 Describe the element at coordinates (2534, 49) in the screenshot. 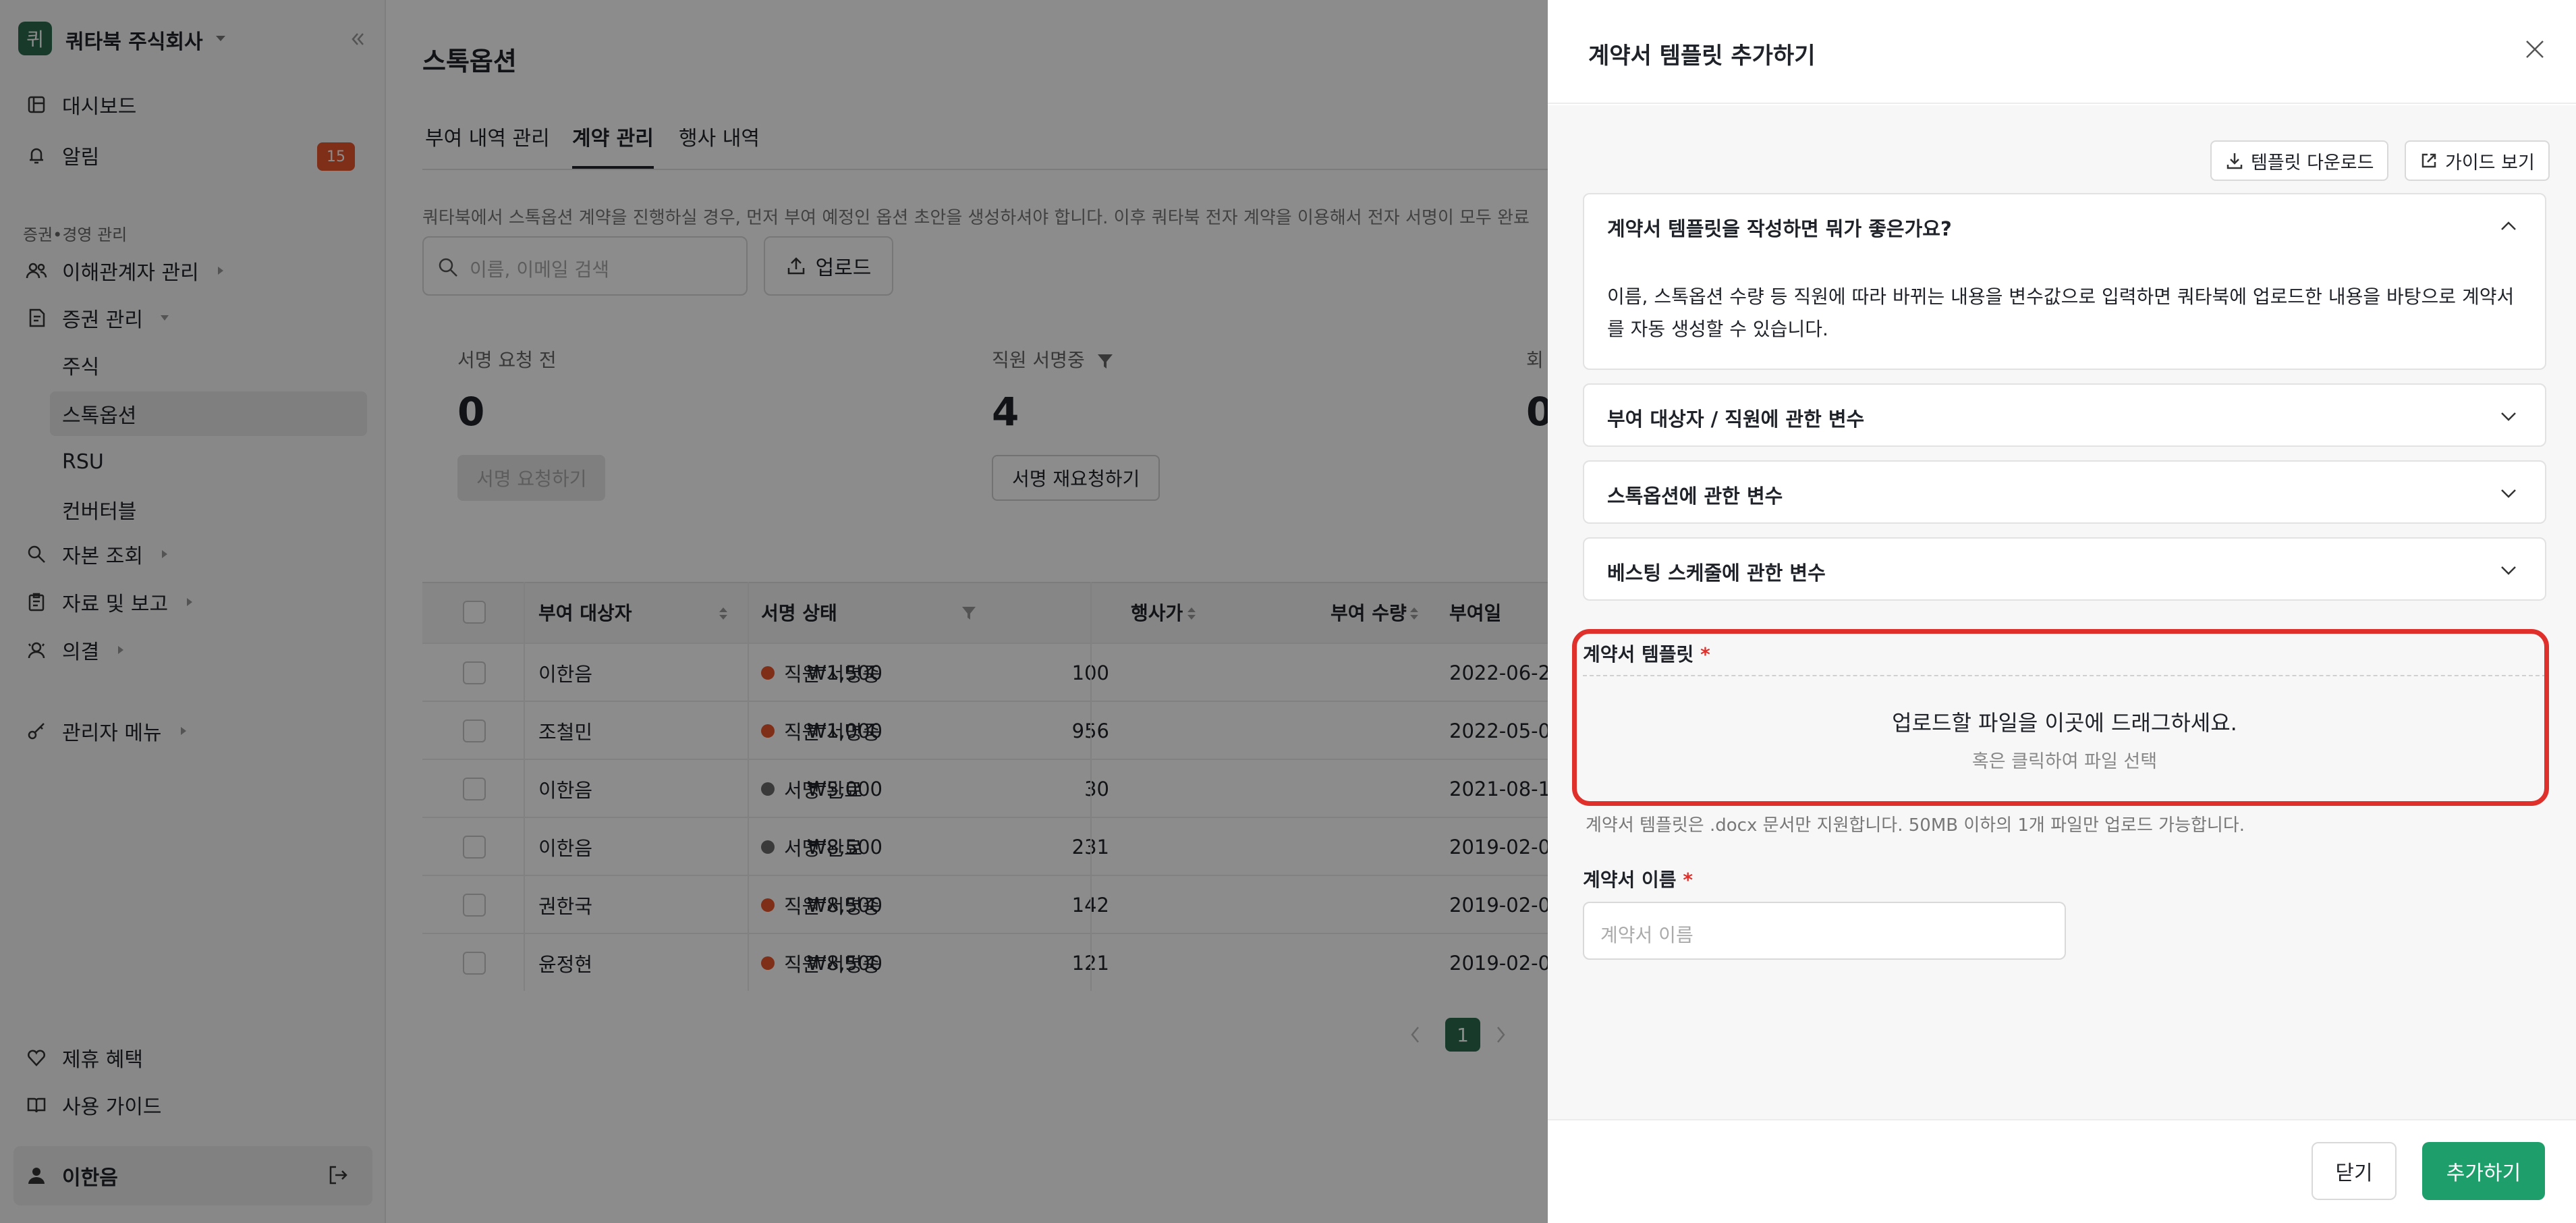

I see `close-icon` at that location.